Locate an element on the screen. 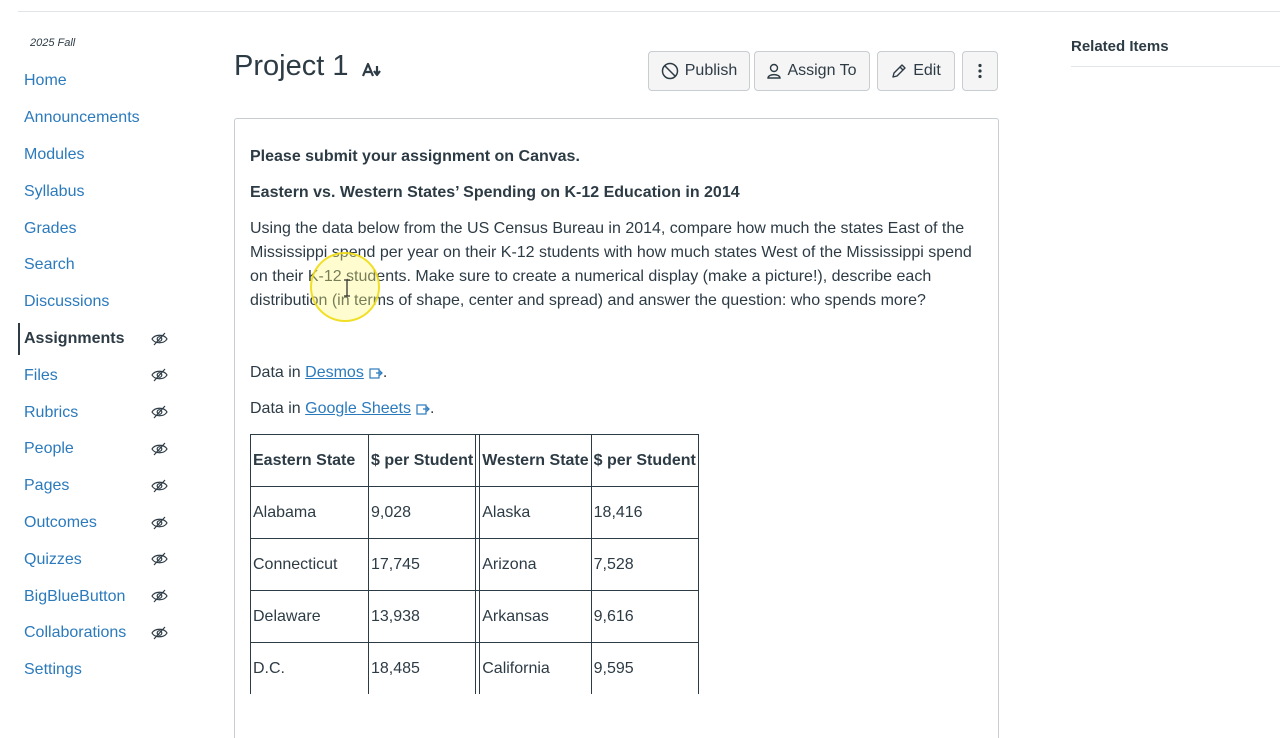 The height and width of the screenshot is (738, 1280). sidebar-item-label: Search is located at coordinates (49, 265).